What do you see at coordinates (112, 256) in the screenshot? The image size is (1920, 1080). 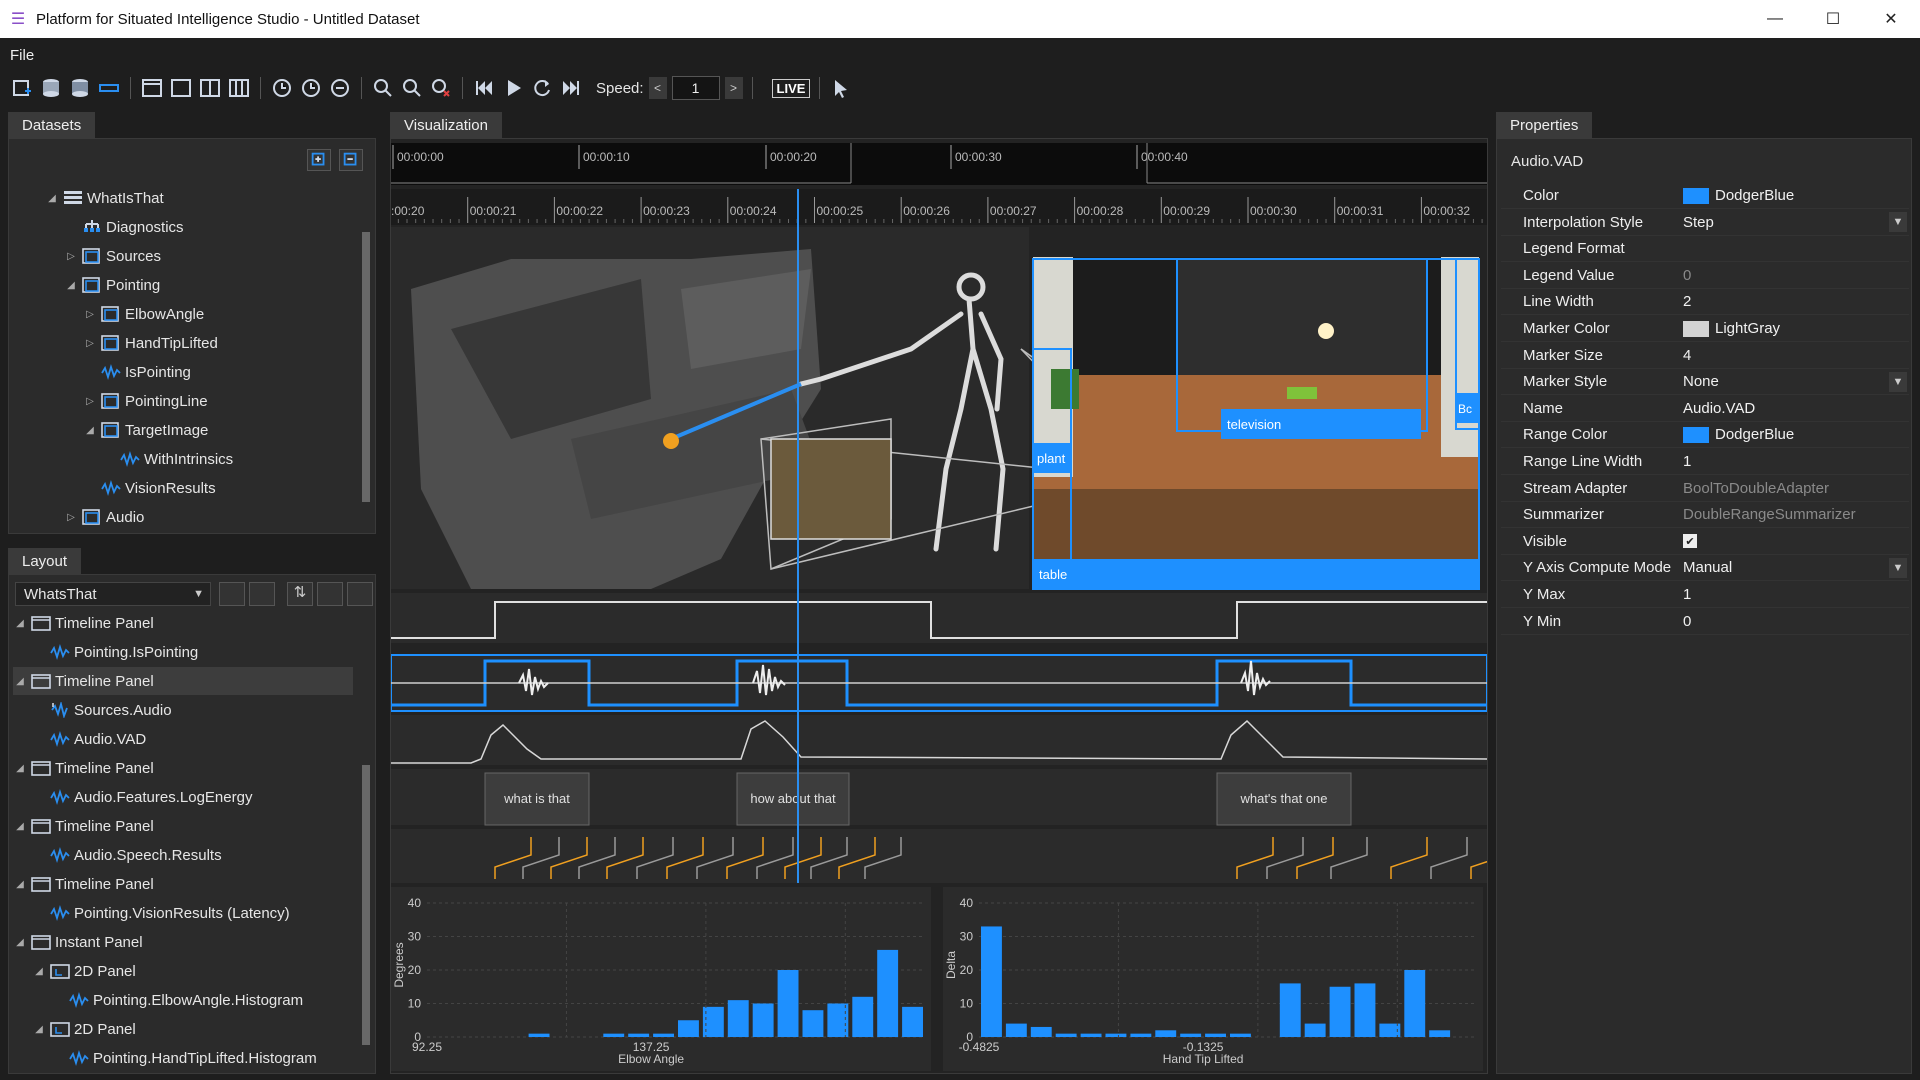 I see `dataset-tree-item: ▷ Sources` at bounding box center [112, 256].